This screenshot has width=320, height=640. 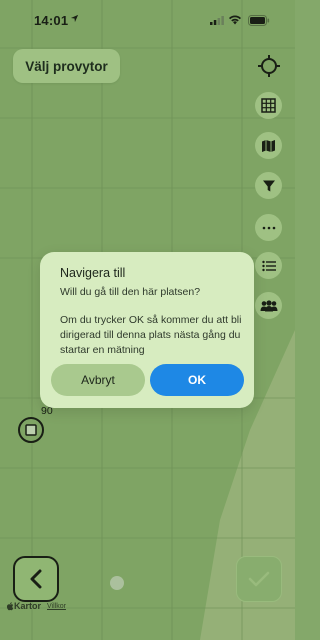 What do you see at coordinates (130, 292) in the screenshot?
I see `dialog-question: Will du gå till den här platsen?` at bounding box center [130, 292].